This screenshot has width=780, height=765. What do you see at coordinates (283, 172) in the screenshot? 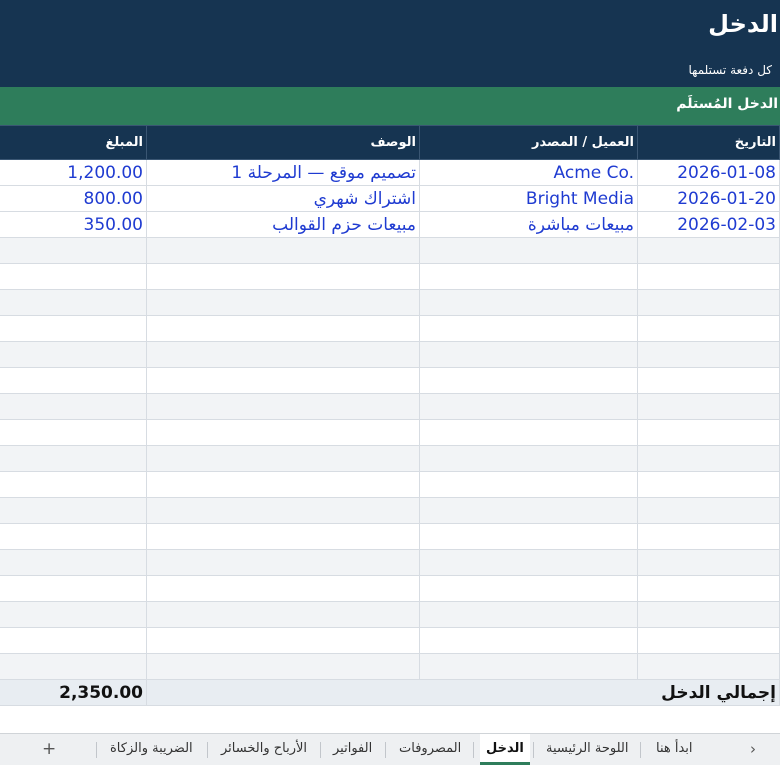
I see `description-cell: تصميم موقع — المرحلة 1` at bounding box center [283, 172].